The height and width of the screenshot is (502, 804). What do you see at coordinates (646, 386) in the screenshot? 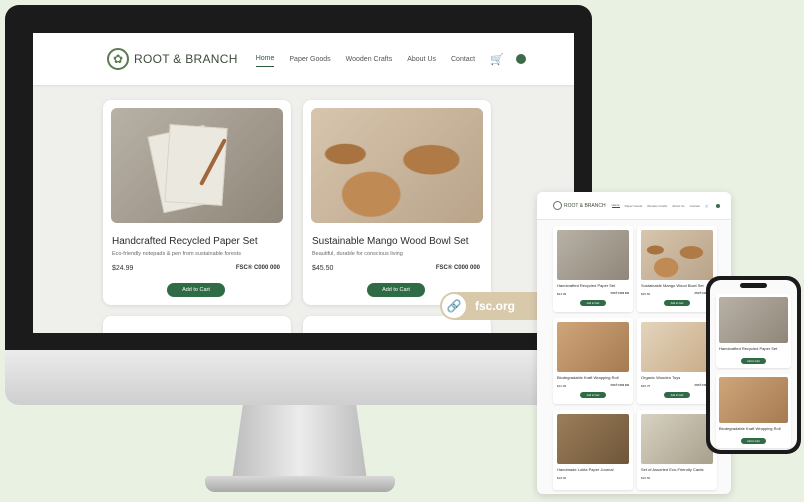
I see `product-price: $35.75` at bounding box center [646, 386].